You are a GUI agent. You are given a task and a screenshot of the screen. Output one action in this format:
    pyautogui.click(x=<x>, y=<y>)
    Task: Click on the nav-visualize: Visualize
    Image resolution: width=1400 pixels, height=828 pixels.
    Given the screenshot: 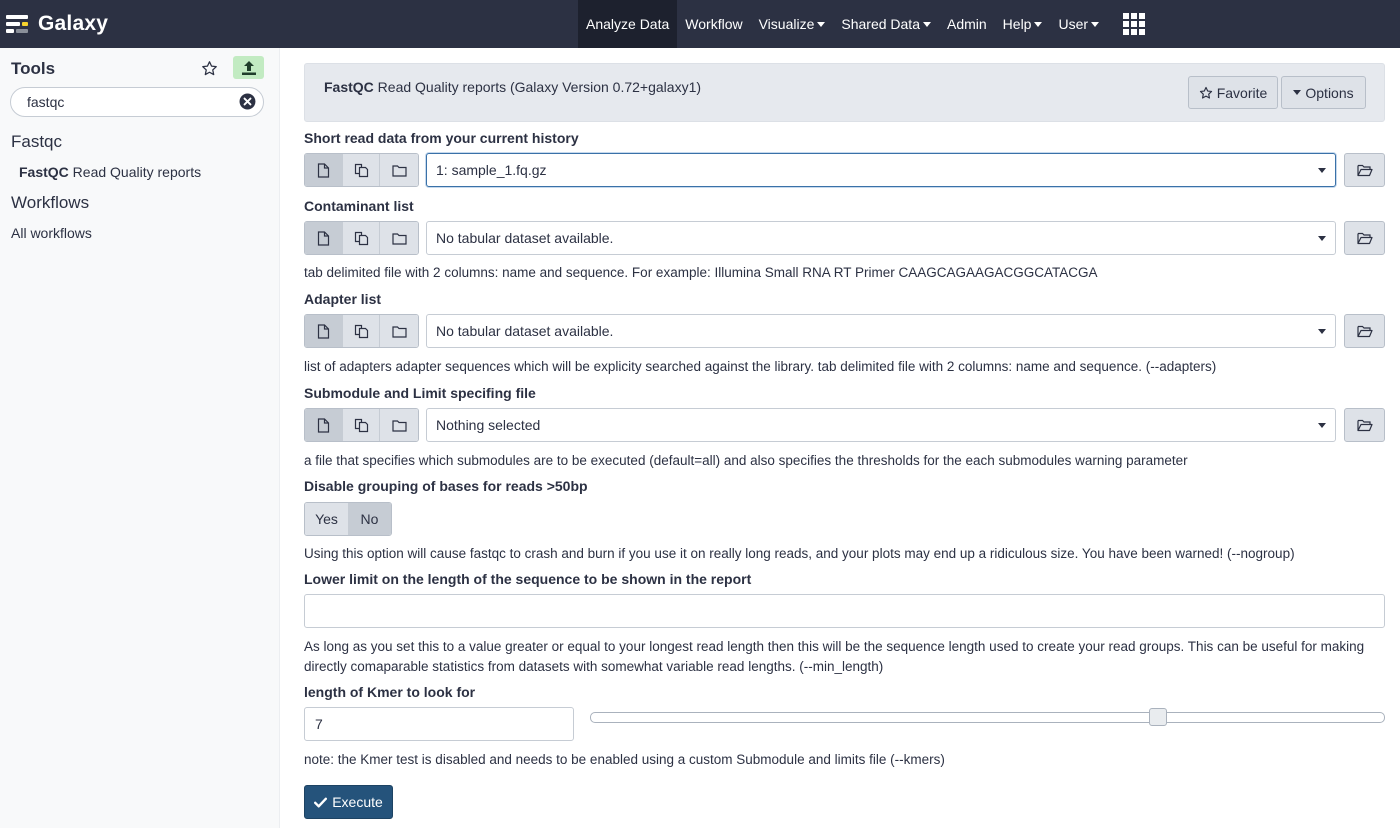 What is the action you would take?
    pyautogui.click(x=792, y=24)
    